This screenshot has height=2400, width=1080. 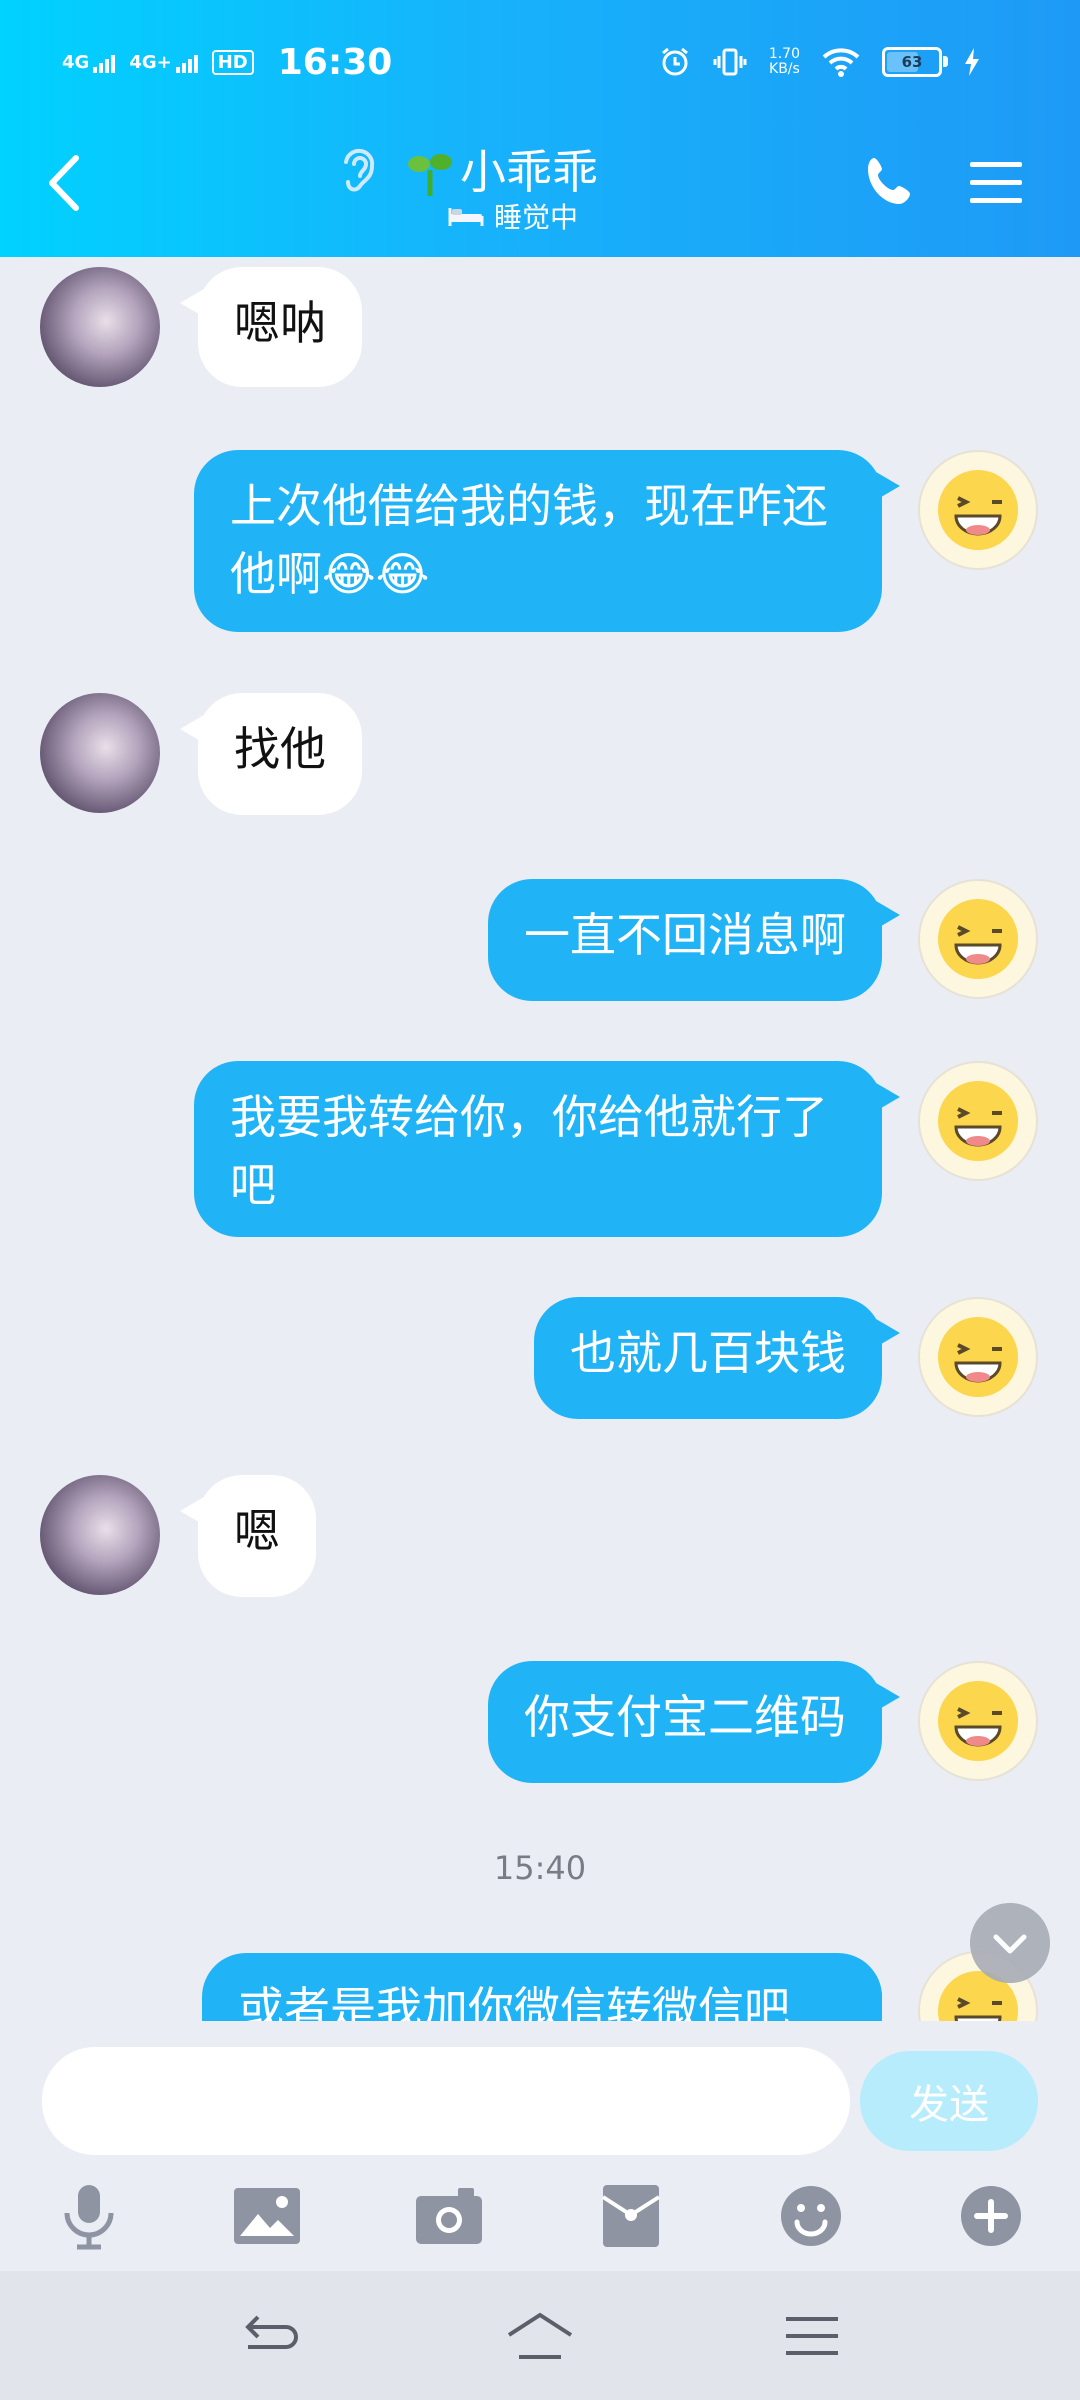 I want to click on sprout-icon, so click(x=430, y=175).